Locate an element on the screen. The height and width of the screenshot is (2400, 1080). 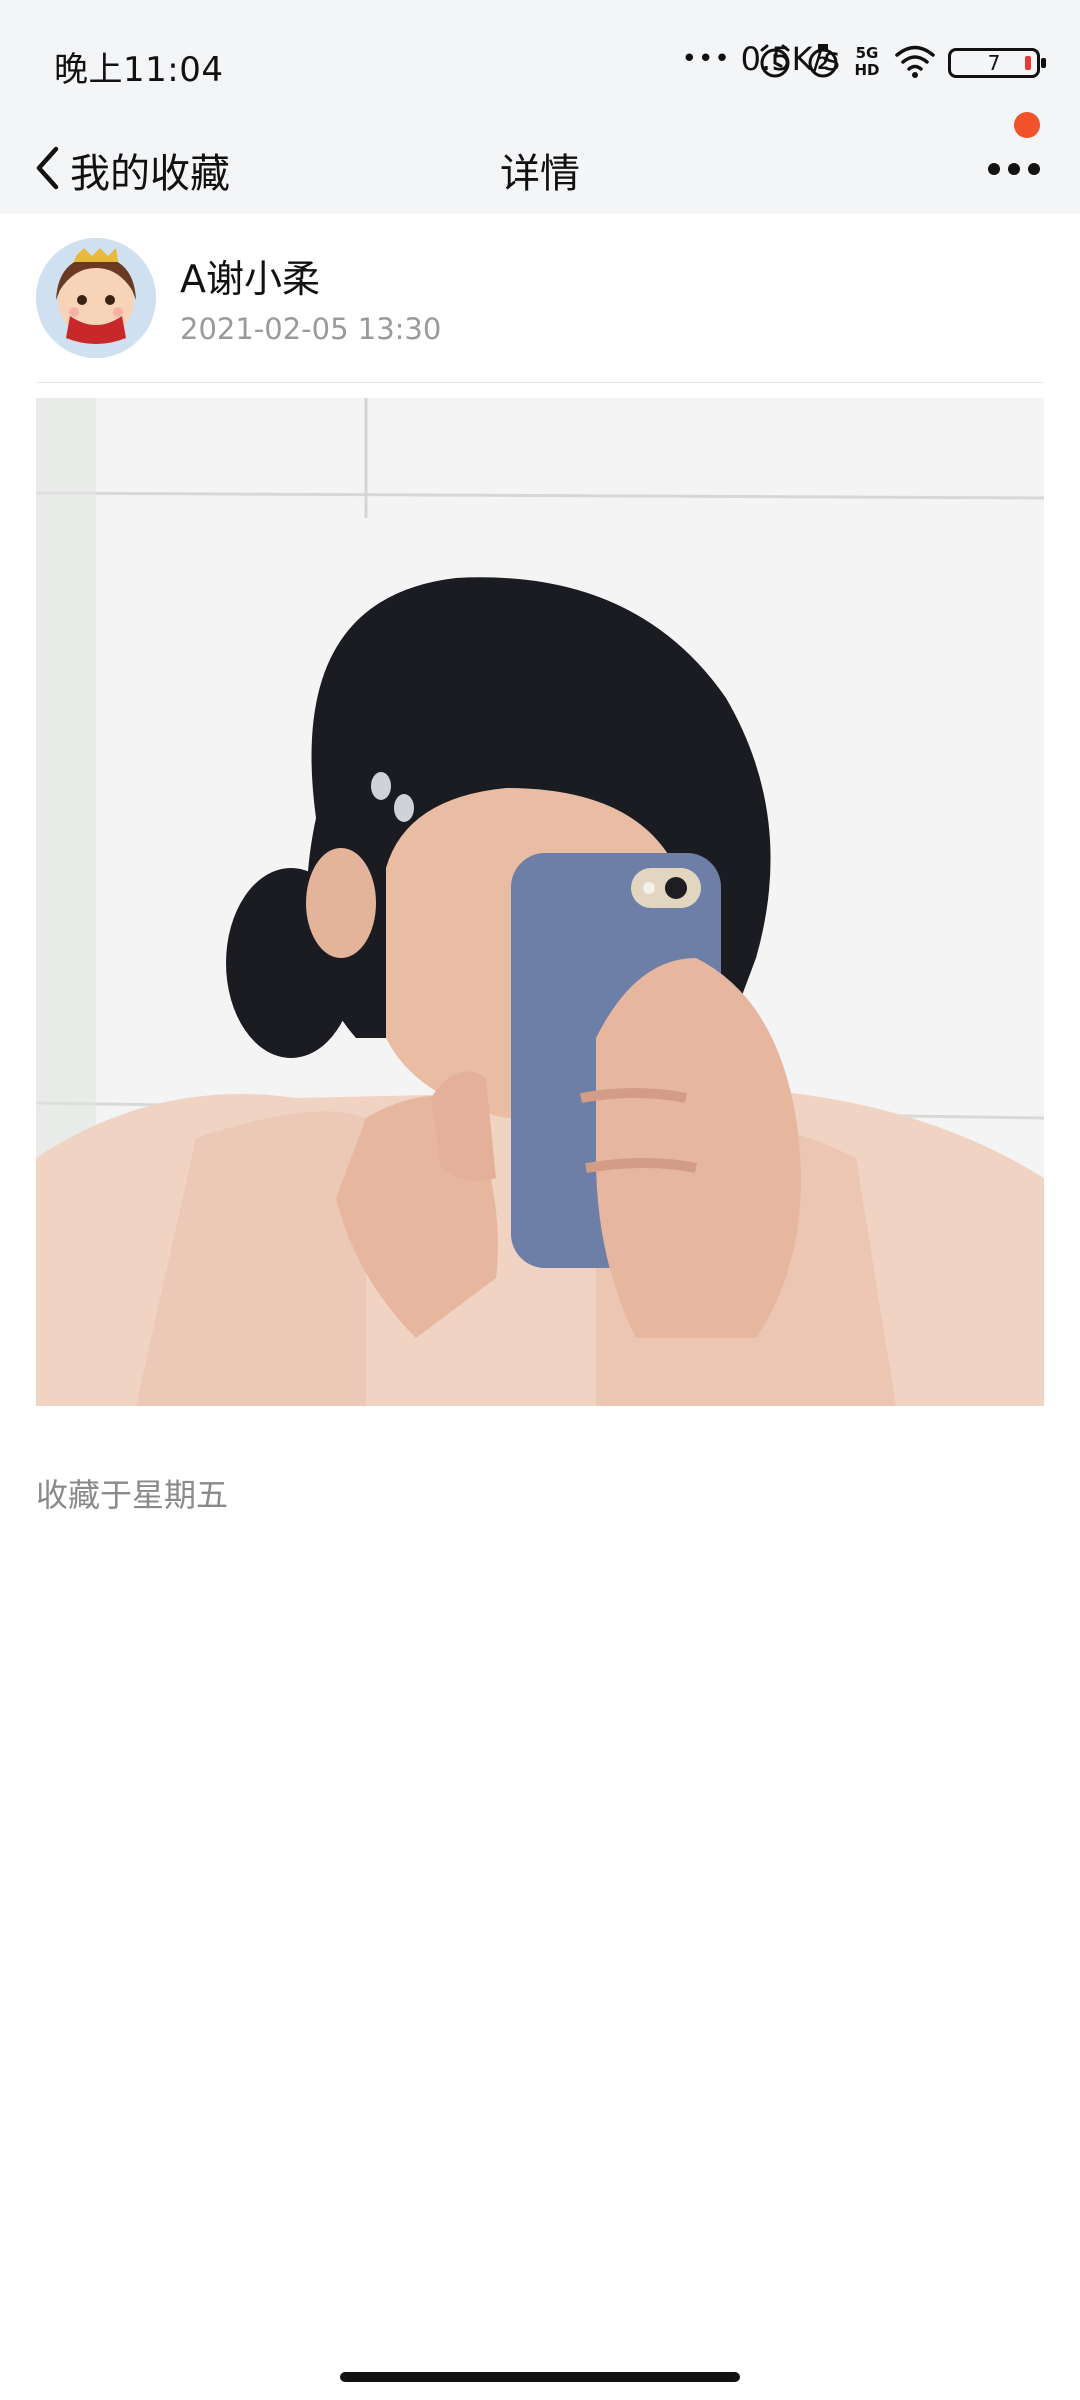
battery-icon: 7 is located at coordinates (997, 63).